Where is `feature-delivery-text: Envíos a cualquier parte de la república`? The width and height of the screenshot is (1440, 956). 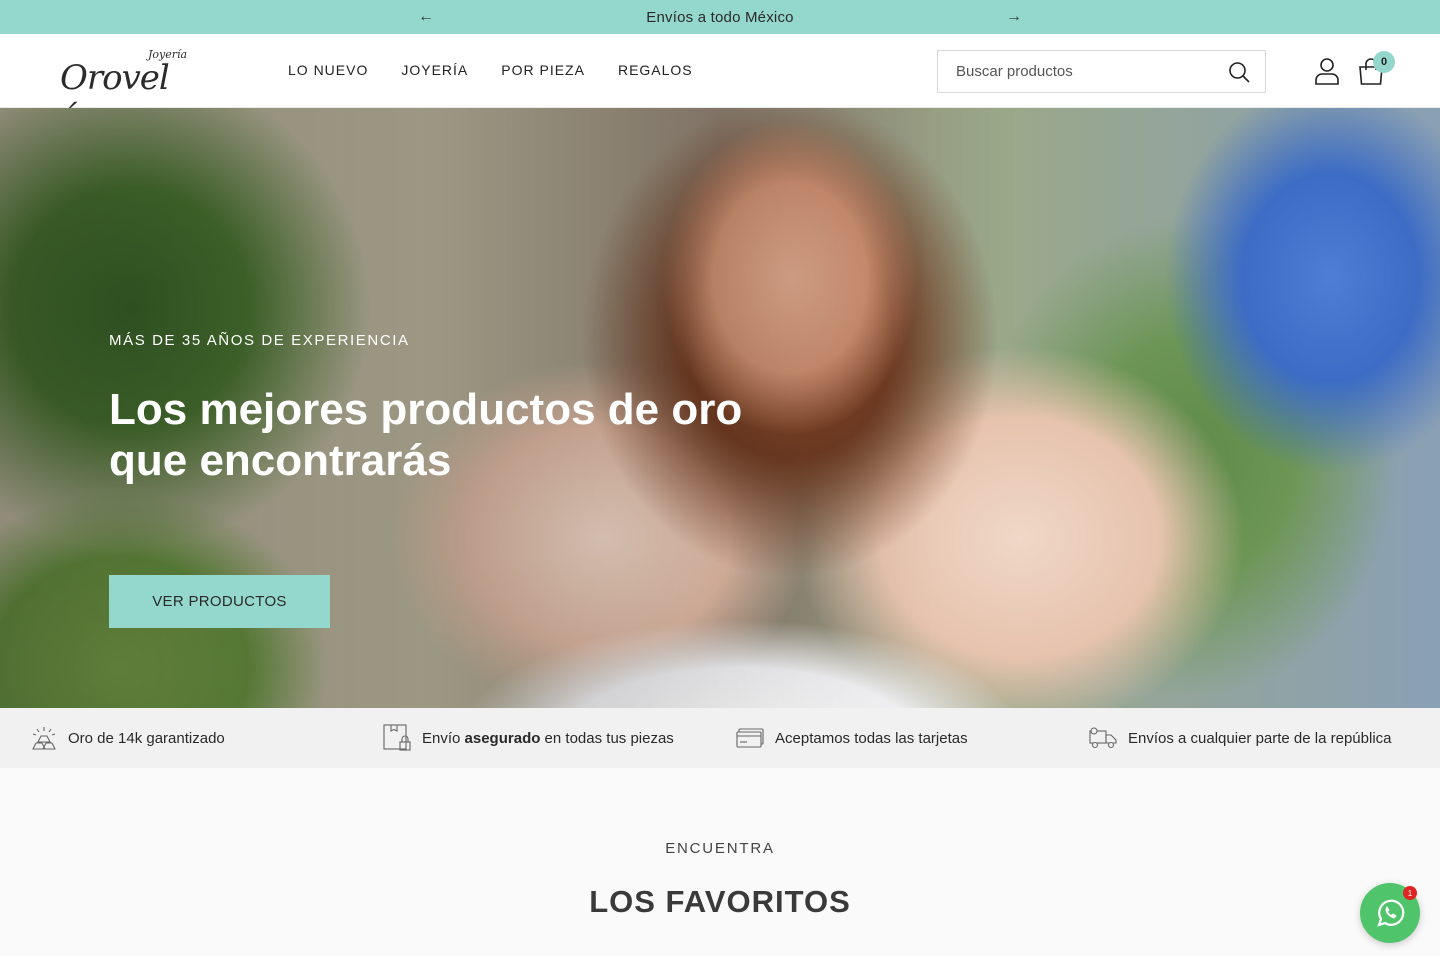 feature-delivery-text: Envíos a cualquier parte de la república is located at coordinates (1260, 738).